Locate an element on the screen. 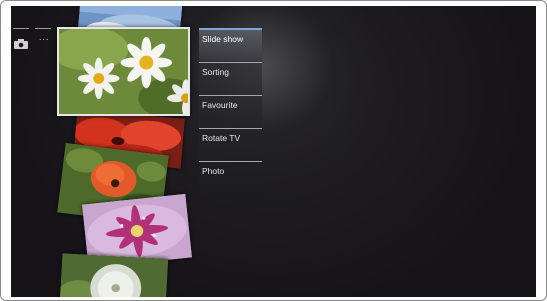 The image size is (547, 301). menu-item-favourite: Favourite is located at coordinates (230, 111).